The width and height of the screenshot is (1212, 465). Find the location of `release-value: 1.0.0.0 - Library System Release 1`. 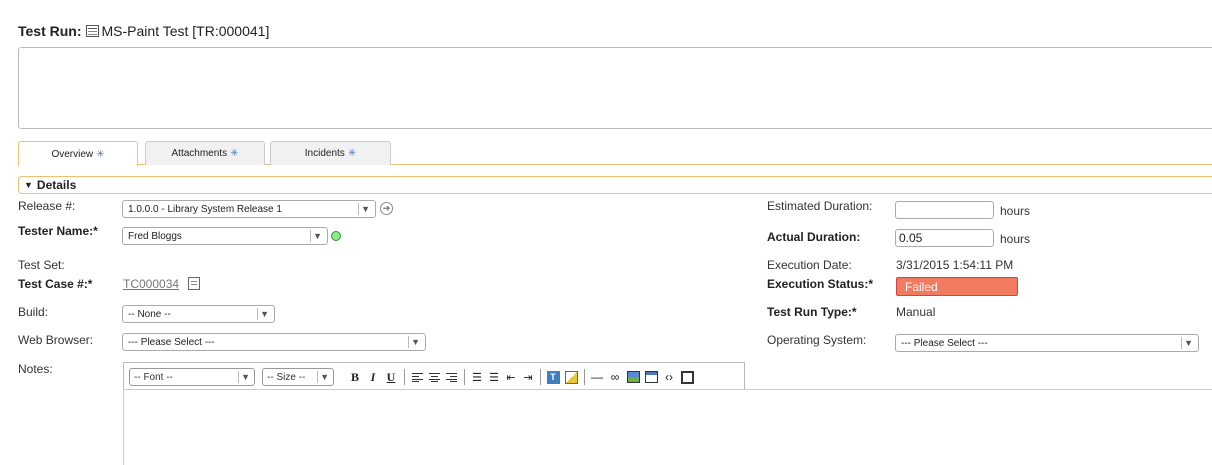

release-value: 1.0.0.0 - Library System Release 1 is located at coordinates (205, 209).